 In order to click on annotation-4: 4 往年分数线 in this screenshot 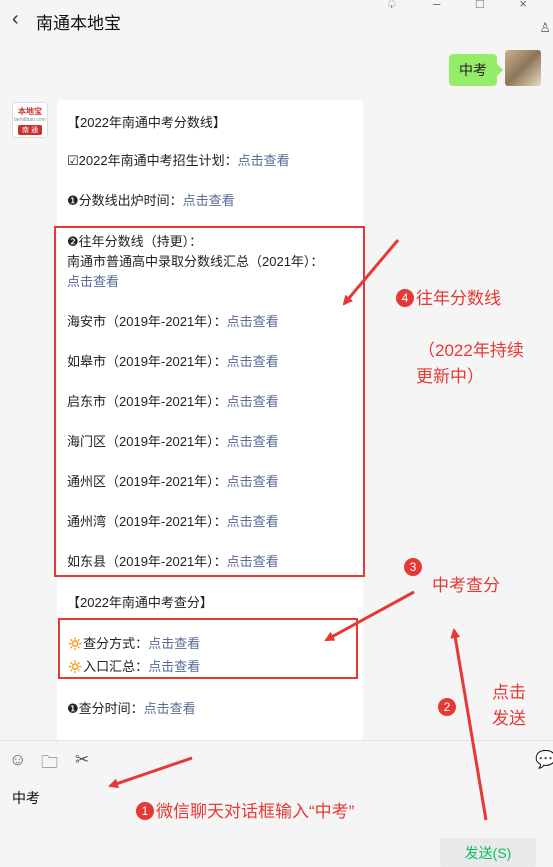, I will do `click(448, 296)`.